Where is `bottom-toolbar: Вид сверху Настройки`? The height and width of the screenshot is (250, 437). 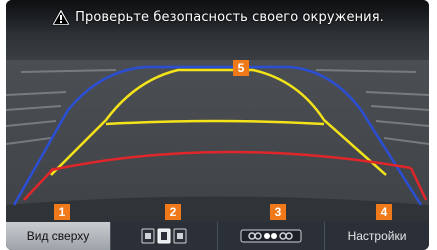
bottom-toolbar: Вид сверху Настройки is located at coordinates (217, 236).